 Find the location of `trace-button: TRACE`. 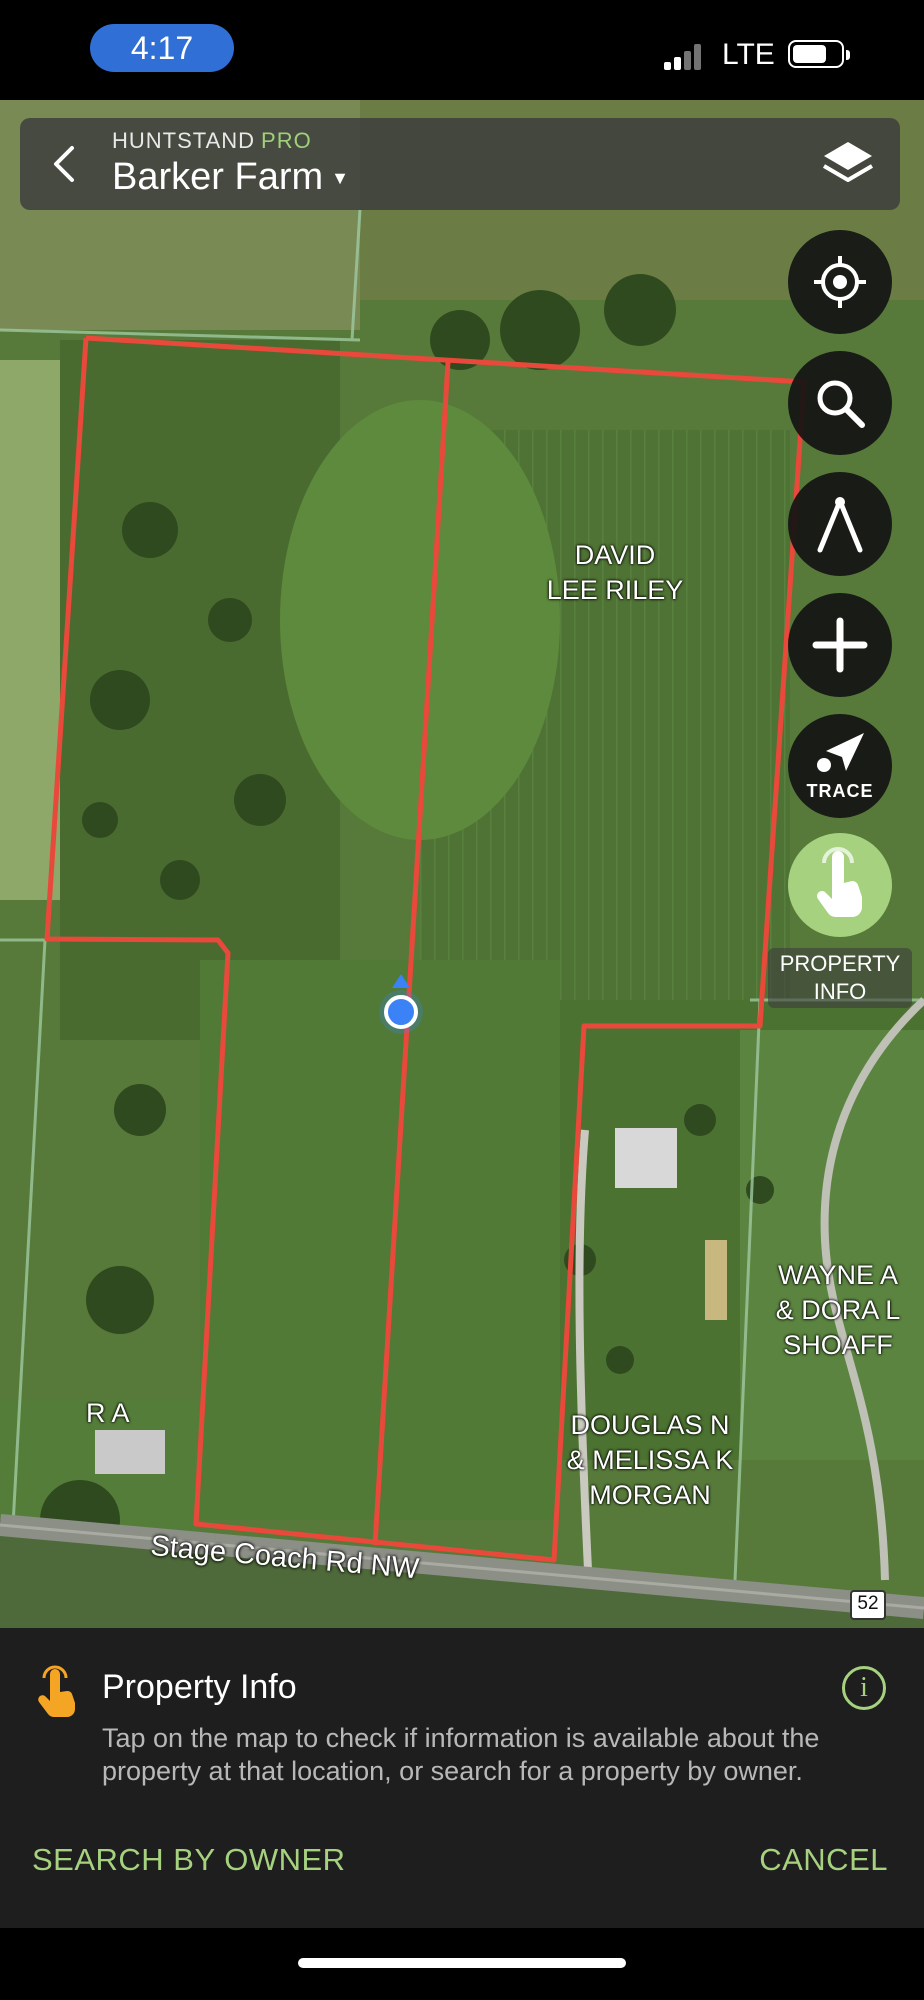

trace-button: TRACE is located at coordinates (840, 766).